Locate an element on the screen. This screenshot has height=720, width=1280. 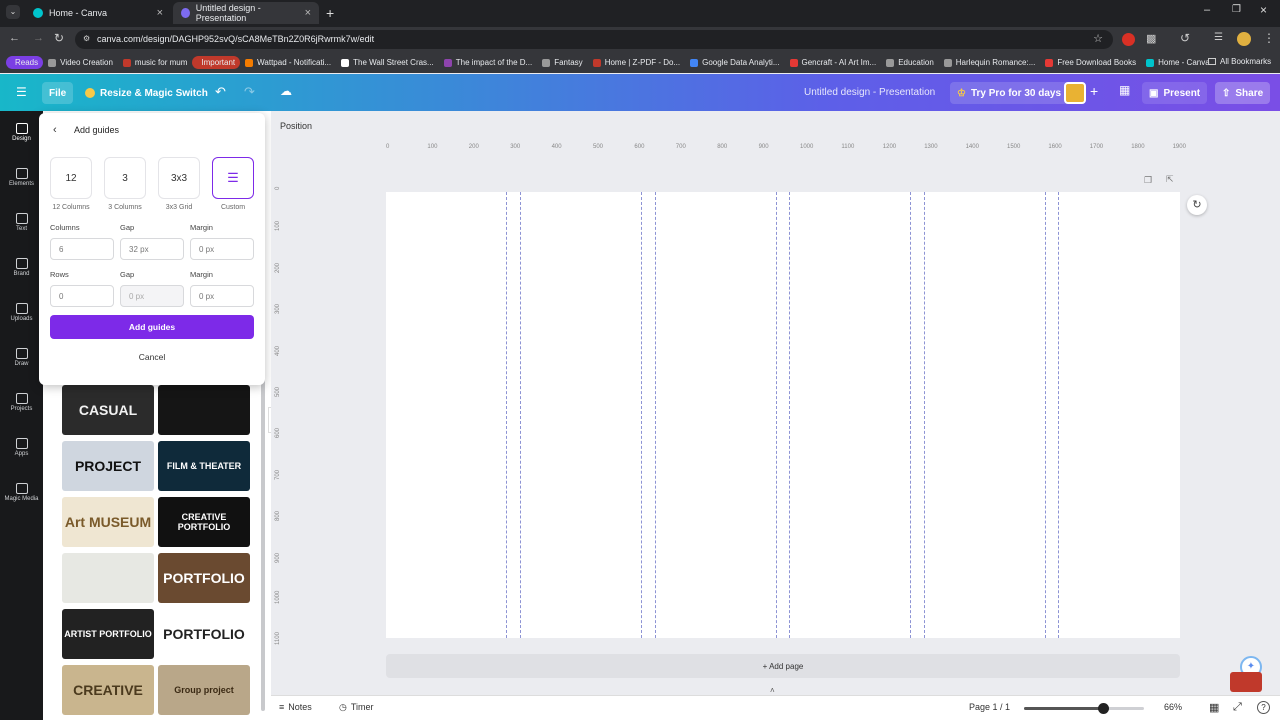
resize-magic-switch-button: Resize & Magic Switch is located at coordinates (146, 93).